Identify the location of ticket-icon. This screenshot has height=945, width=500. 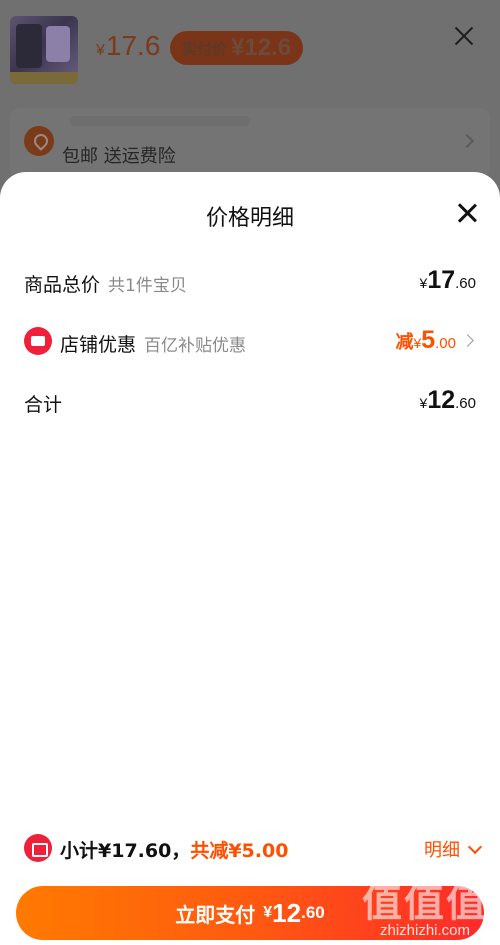
(38, 848).